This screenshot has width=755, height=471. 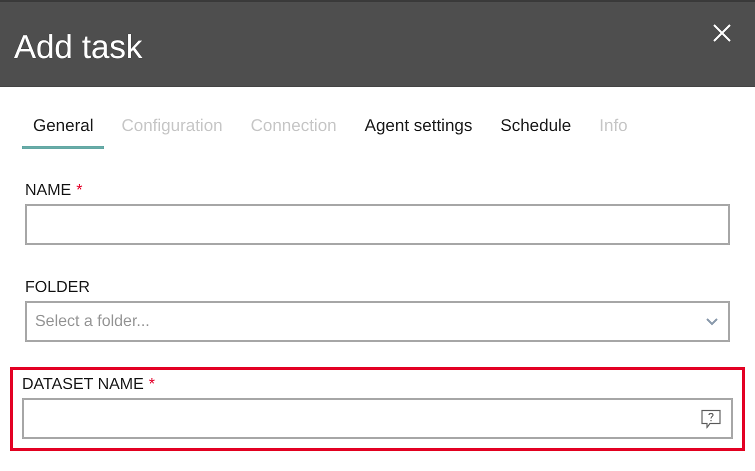 What do you see at coordinates (63, 130) in the screenshot?
I see `tab: General` at bounding box center [63, 130].